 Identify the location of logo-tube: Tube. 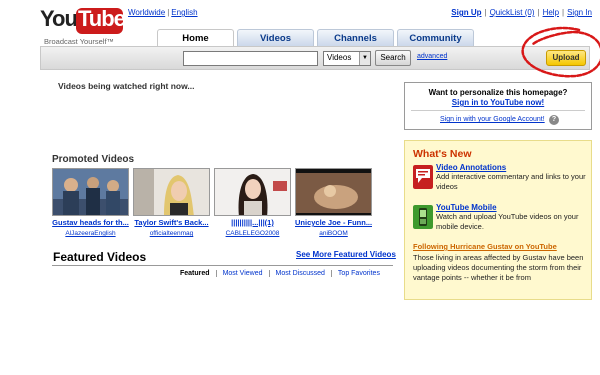
(102, 18).